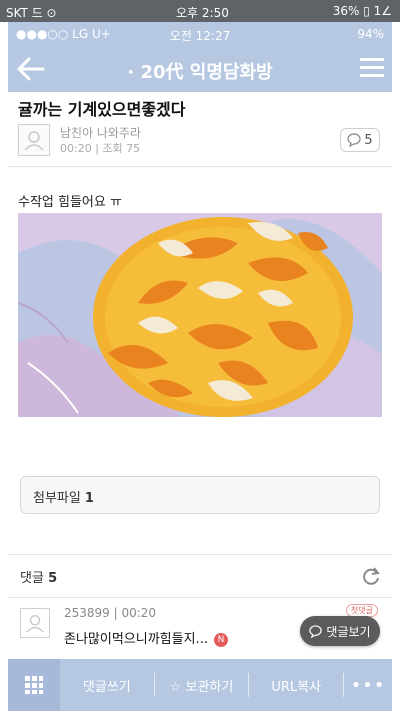 The image size is (400, 711). What do you see at coordinates (34, 140) in the screenshot?
I see `author-avatar-icon` at bounding box center [34, 140].